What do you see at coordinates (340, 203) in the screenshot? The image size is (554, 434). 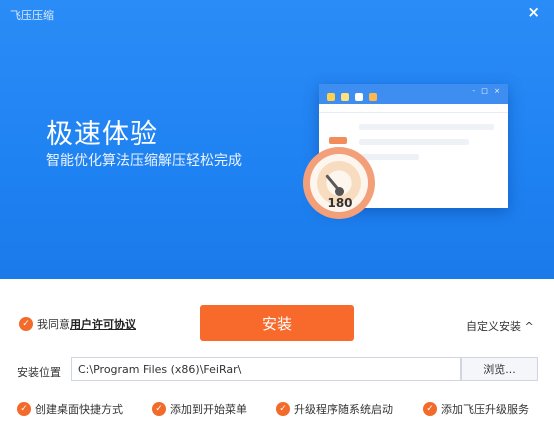 I see `speed-value: 180` at bounding box center [340, 203].